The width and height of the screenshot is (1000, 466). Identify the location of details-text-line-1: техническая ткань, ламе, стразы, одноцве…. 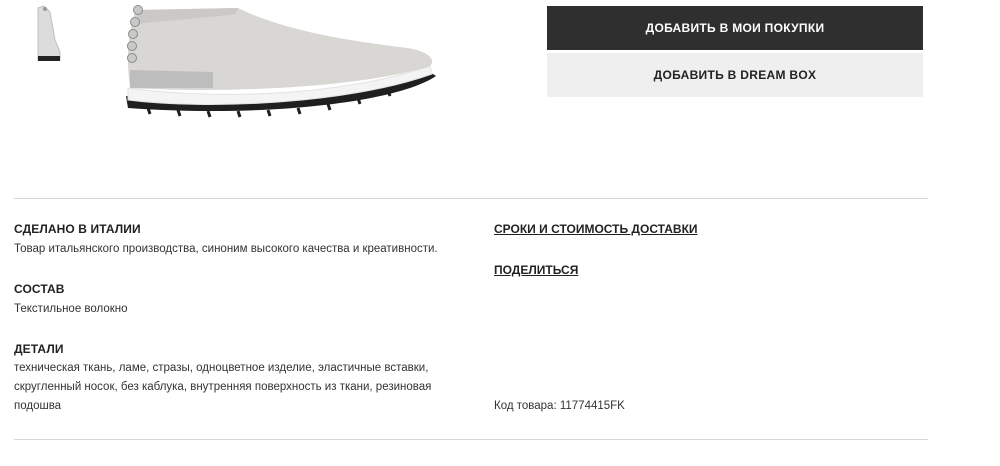
(221, 368).